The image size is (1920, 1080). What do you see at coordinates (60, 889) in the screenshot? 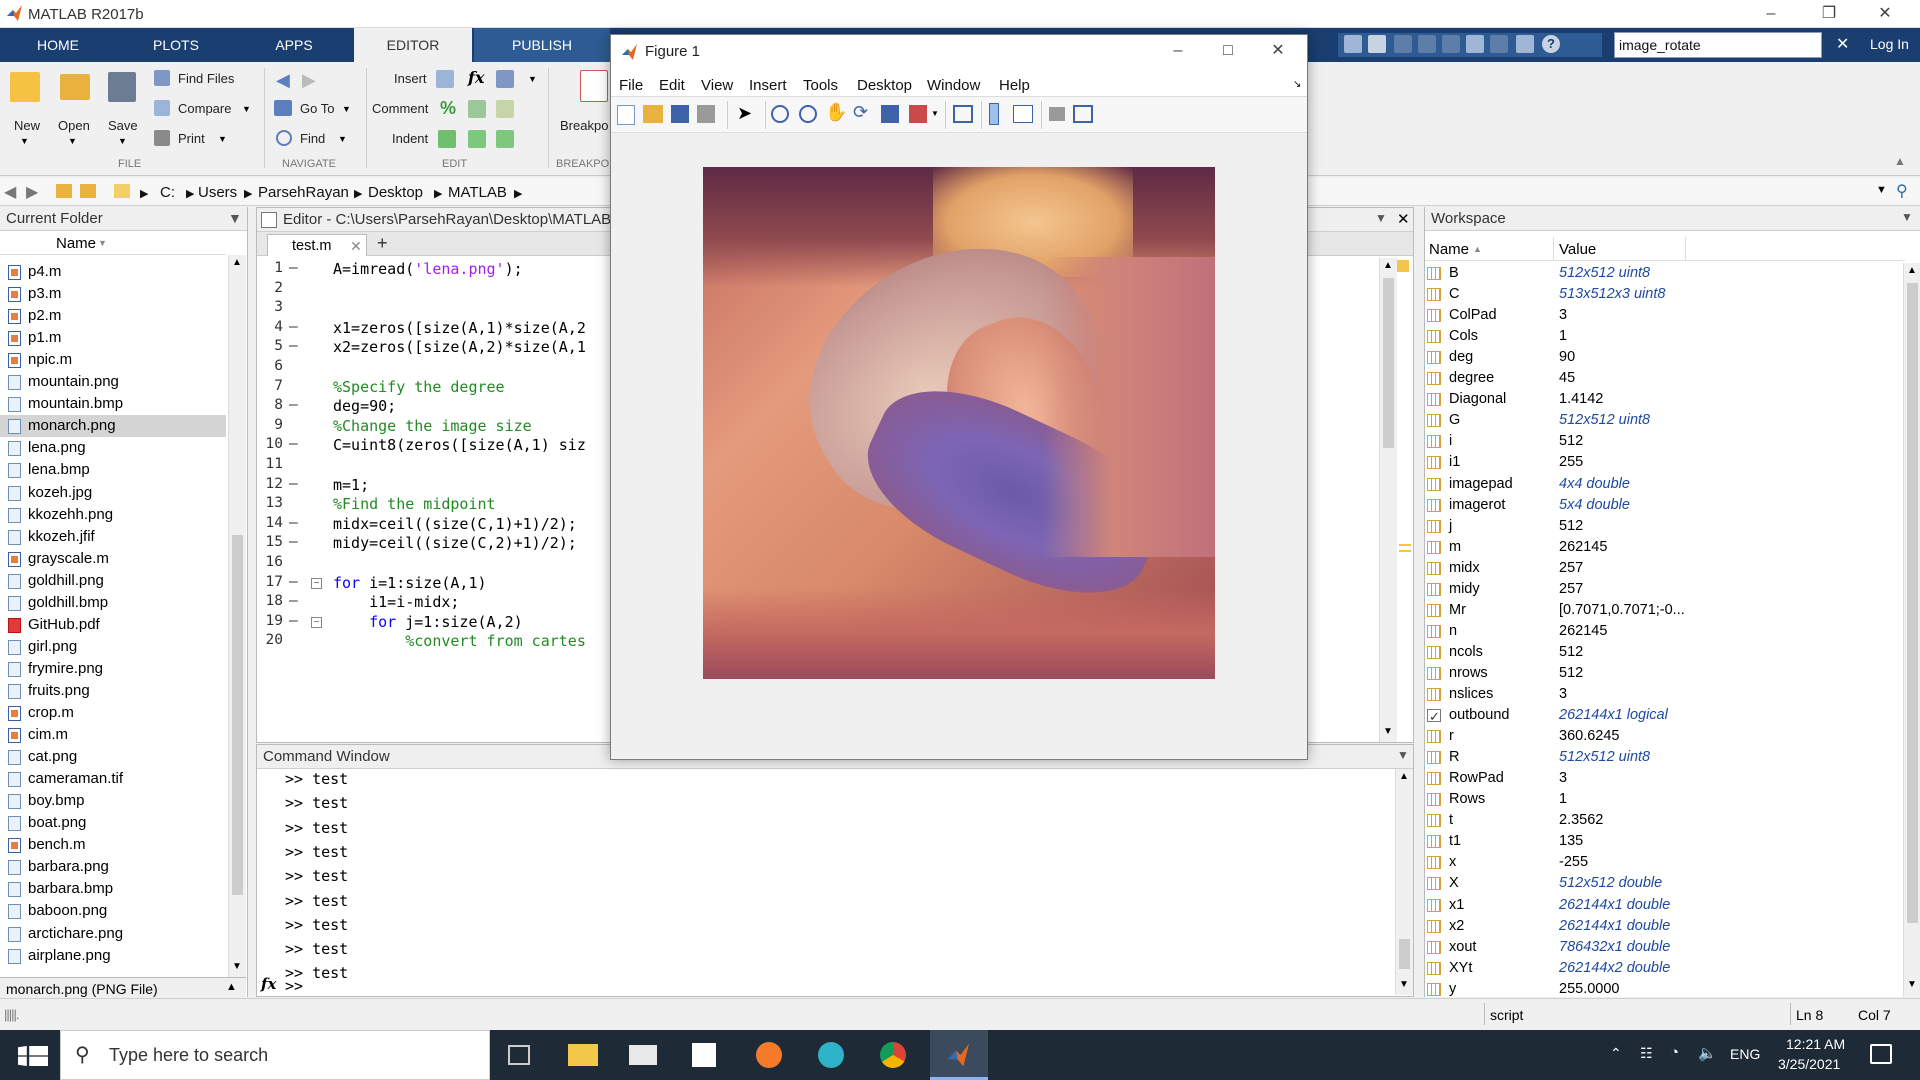
I see `file-list-item: barbara.bmp` at bounding box center [60, 889].